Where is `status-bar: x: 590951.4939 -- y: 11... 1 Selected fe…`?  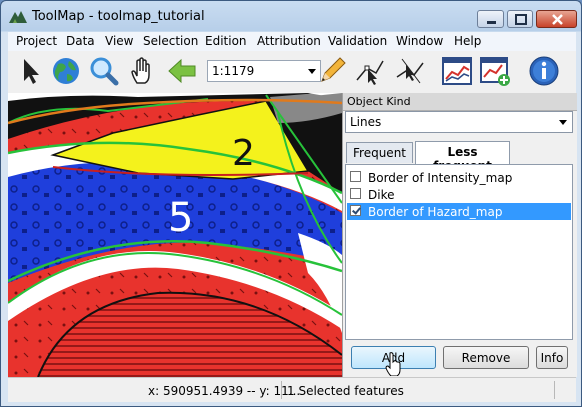
status-bar: x: 590951.4939 -- y: 11... 1 Selected fe… is located at coordinates (292, 389).